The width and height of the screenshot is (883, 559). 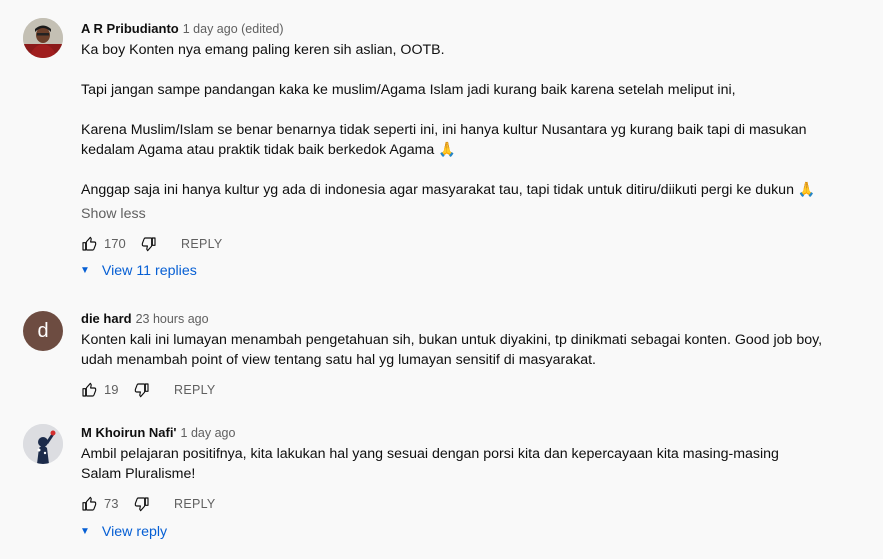 What do you see at coordinates (129, 432) in the screenshot?
I see `comment-author: M Khoirun Nafi'` at bounding box center [129, 432].